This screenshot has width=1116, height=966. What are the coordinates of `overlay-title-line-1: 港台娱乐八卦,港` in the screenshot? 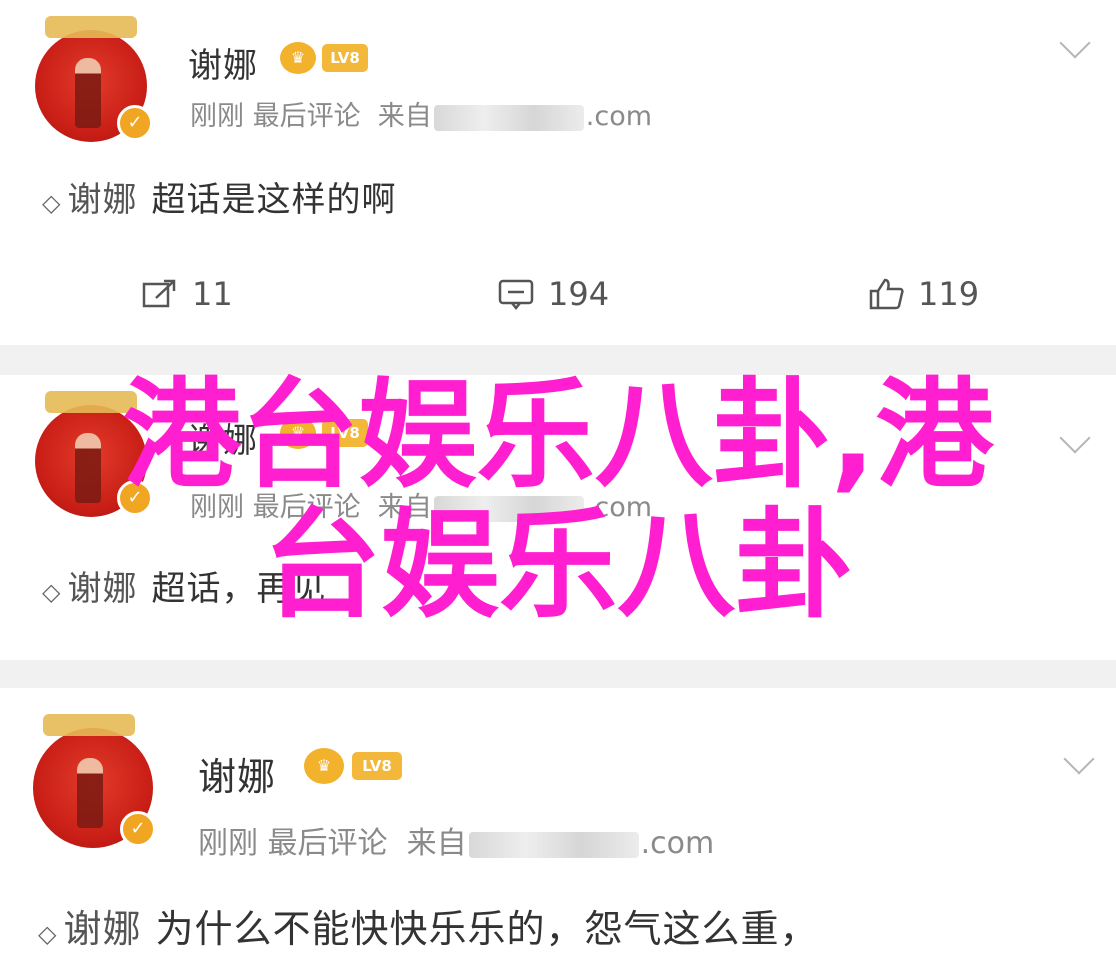 It's located at (558, 435).